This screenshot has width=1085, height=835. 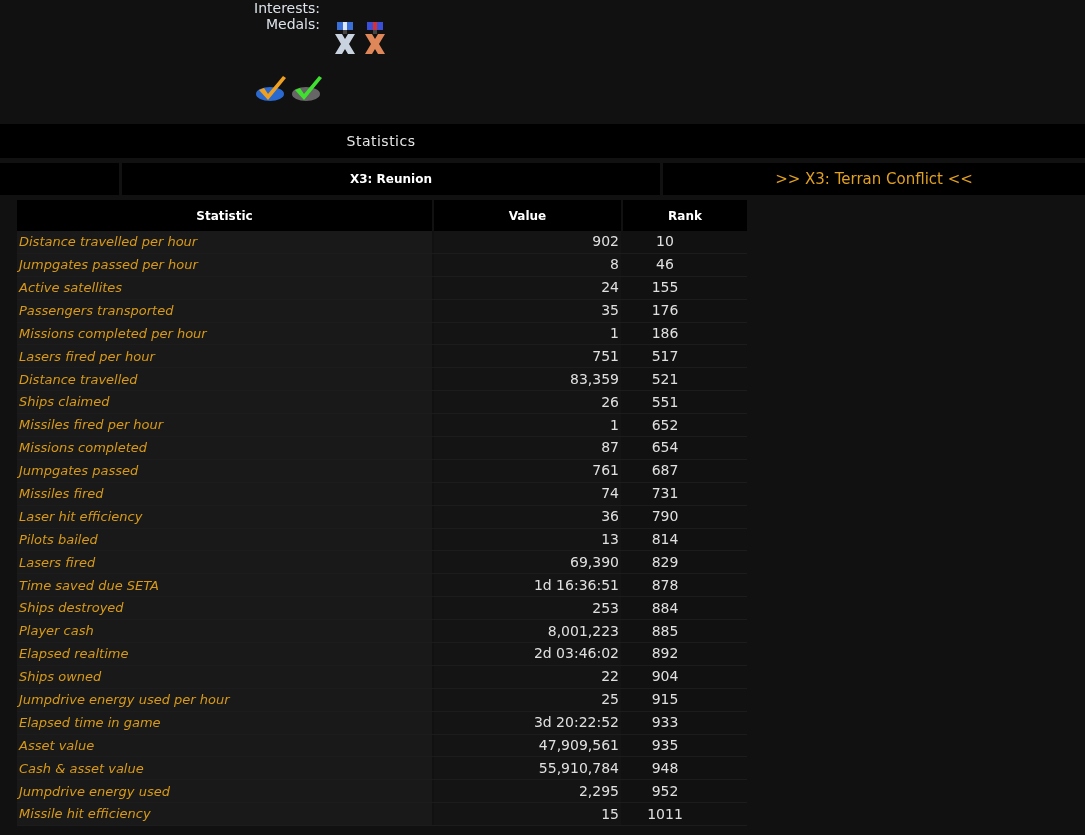 What do you see at coordinates (224, 814) in the screenshot?
I see `table-cell: Missile hit efficiency` at bounding box center [224, 814].